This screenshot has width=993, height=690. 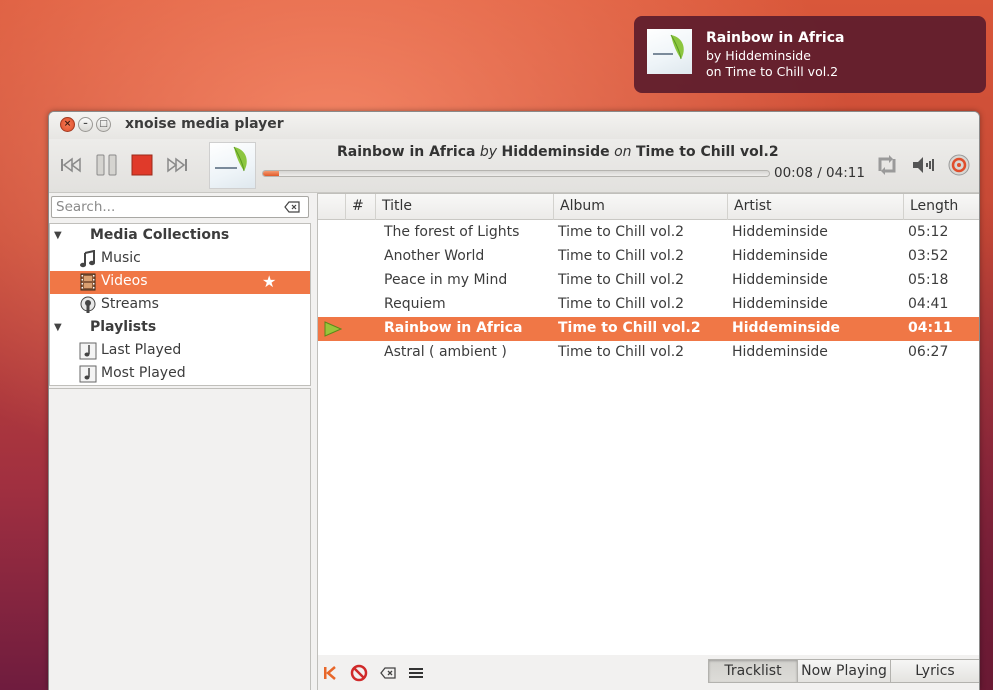 I want to click on music-note-icon, so click(x=88, y=258).